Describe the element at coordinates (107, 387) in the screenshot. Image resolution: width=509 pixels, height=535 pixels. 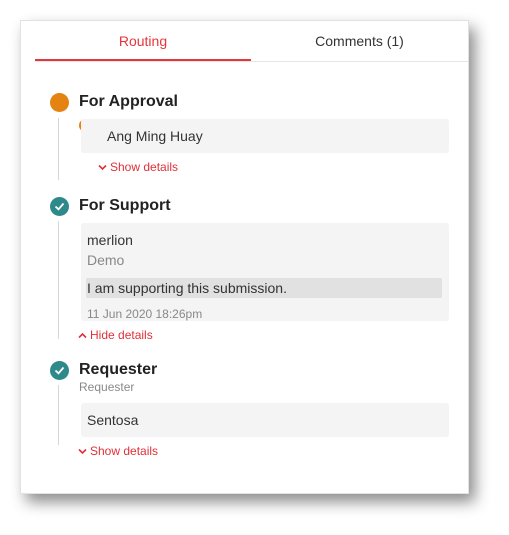
I see `stage-subtitle-requester: Requester` at that location.